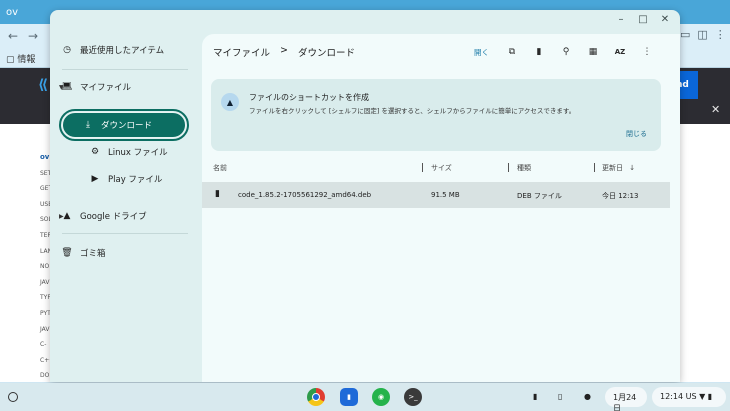 This screenshot has width=730, height=411. Describe the element at coordinates (13, 36) in the screenshot. I see `back-arrow-icon: ←` at that location.